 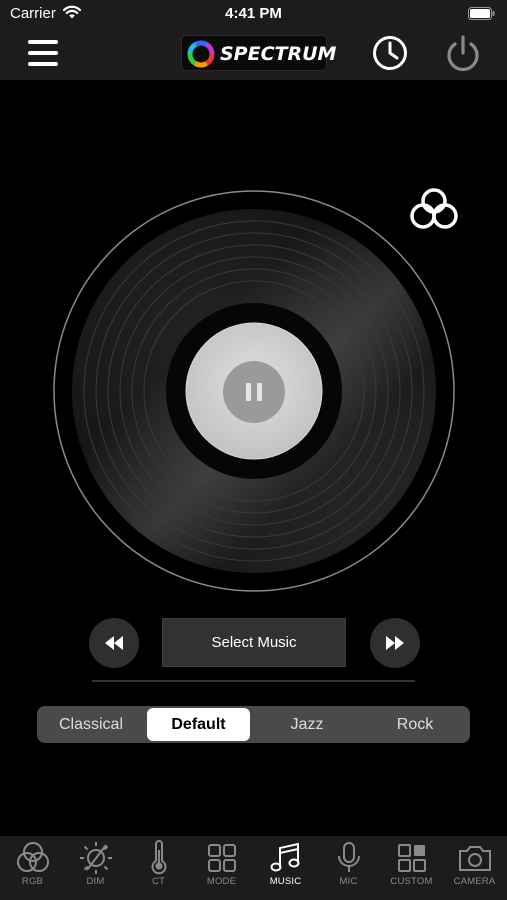 I want to click on previous-track-button, so click(x=114, y=643).